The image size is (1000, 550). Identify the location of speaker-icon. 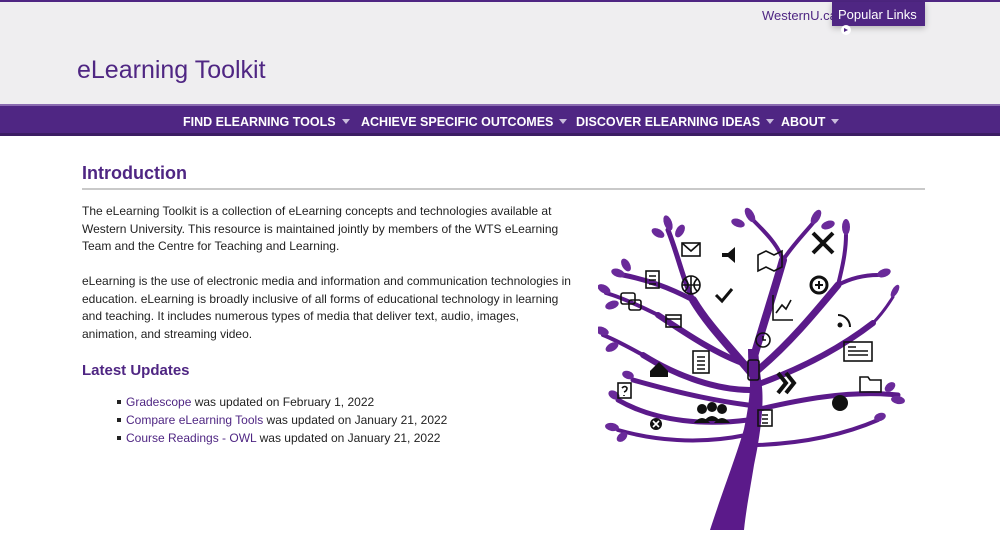
(728, 255).